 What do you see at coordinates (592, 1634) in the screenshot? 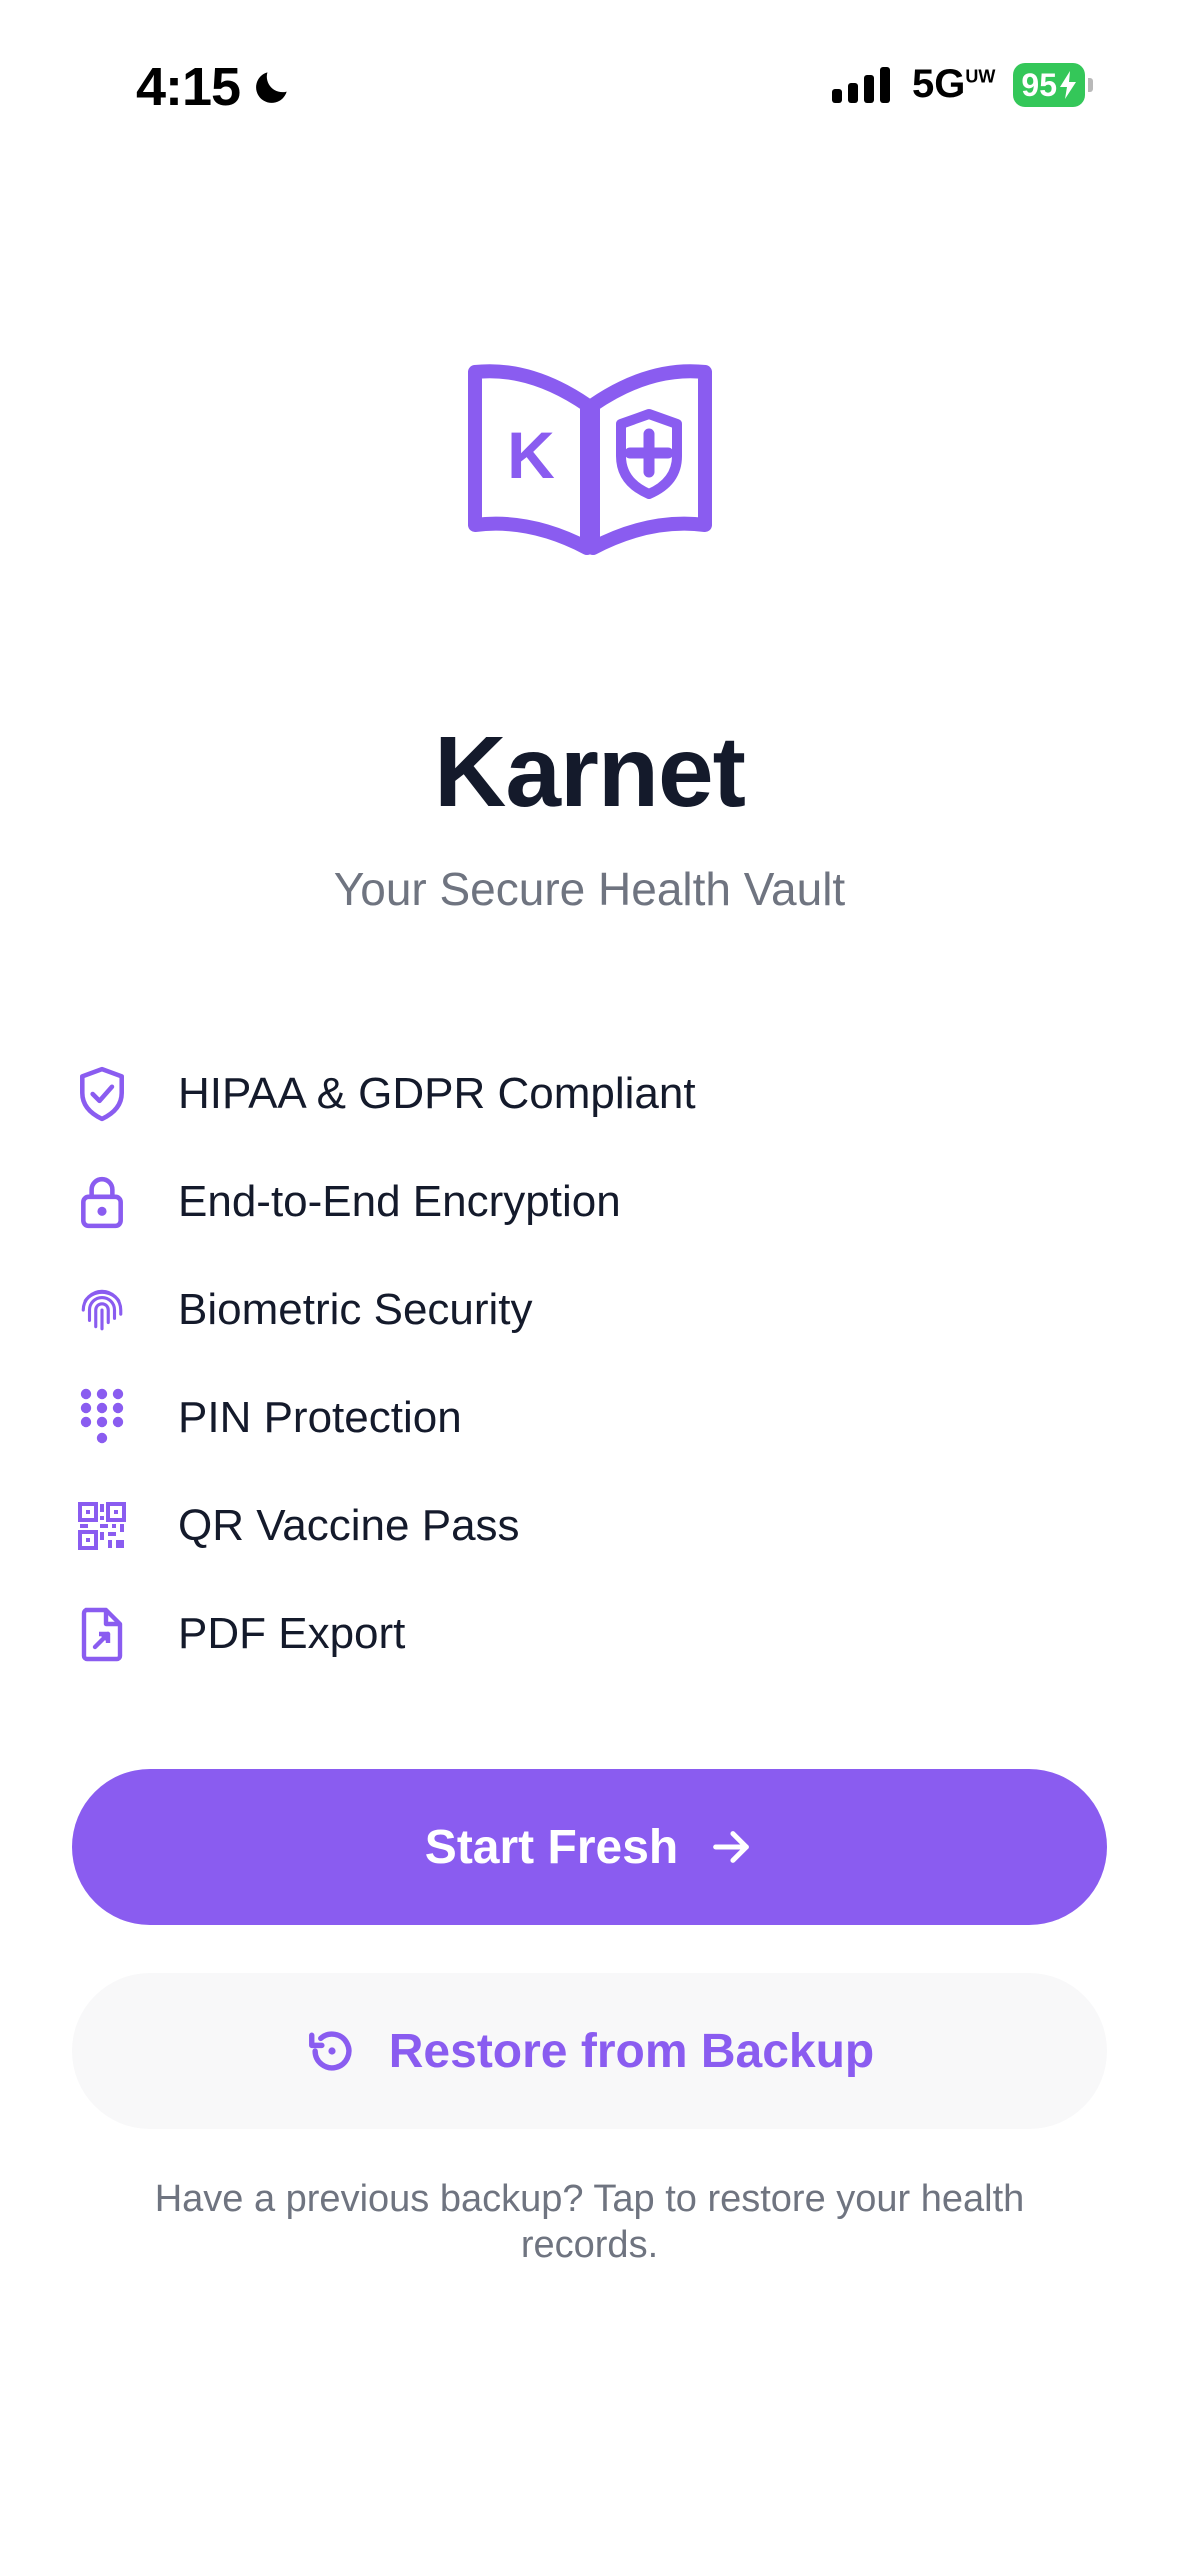
I see `feature-item: PDF Export` at bounding box center [592, 1634].